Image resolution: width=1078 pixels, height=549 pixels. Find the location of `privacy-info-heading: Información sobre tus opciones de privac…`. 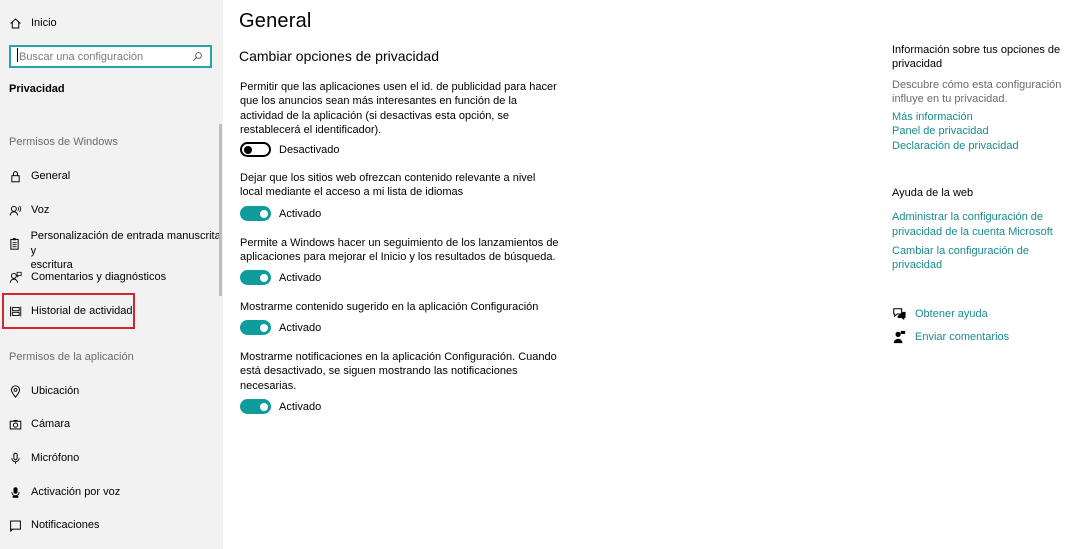

privacy-info-heading: Información sobre tus opciones de privac… is located at coordinates (976, 57).